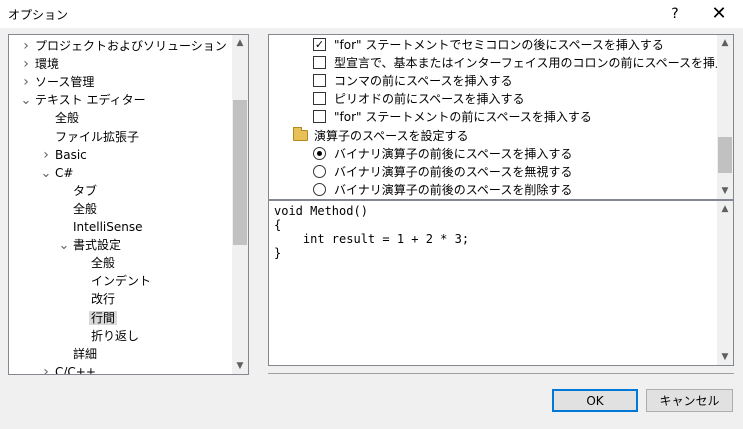  Describe the element at coordinates (97, 245) in the screenshot. I see `tree-item-label: 書式設定` at that location.